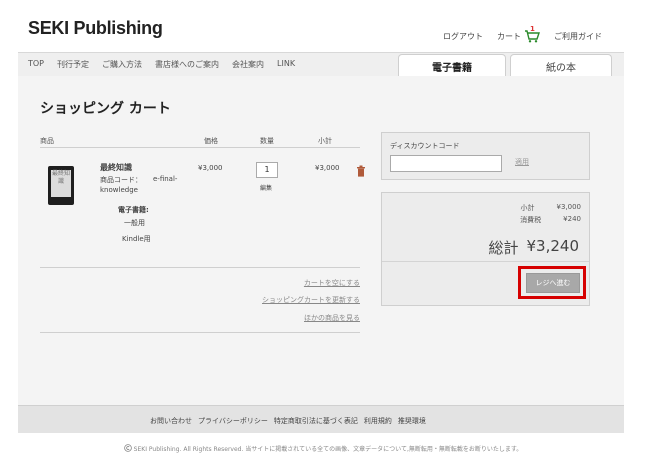 Image resolution: width=646 pixels, height=465 pixels. Describe the element at coordinates (503, 248) in the screenshot. I see `summary-total-label: 総計` at that location.